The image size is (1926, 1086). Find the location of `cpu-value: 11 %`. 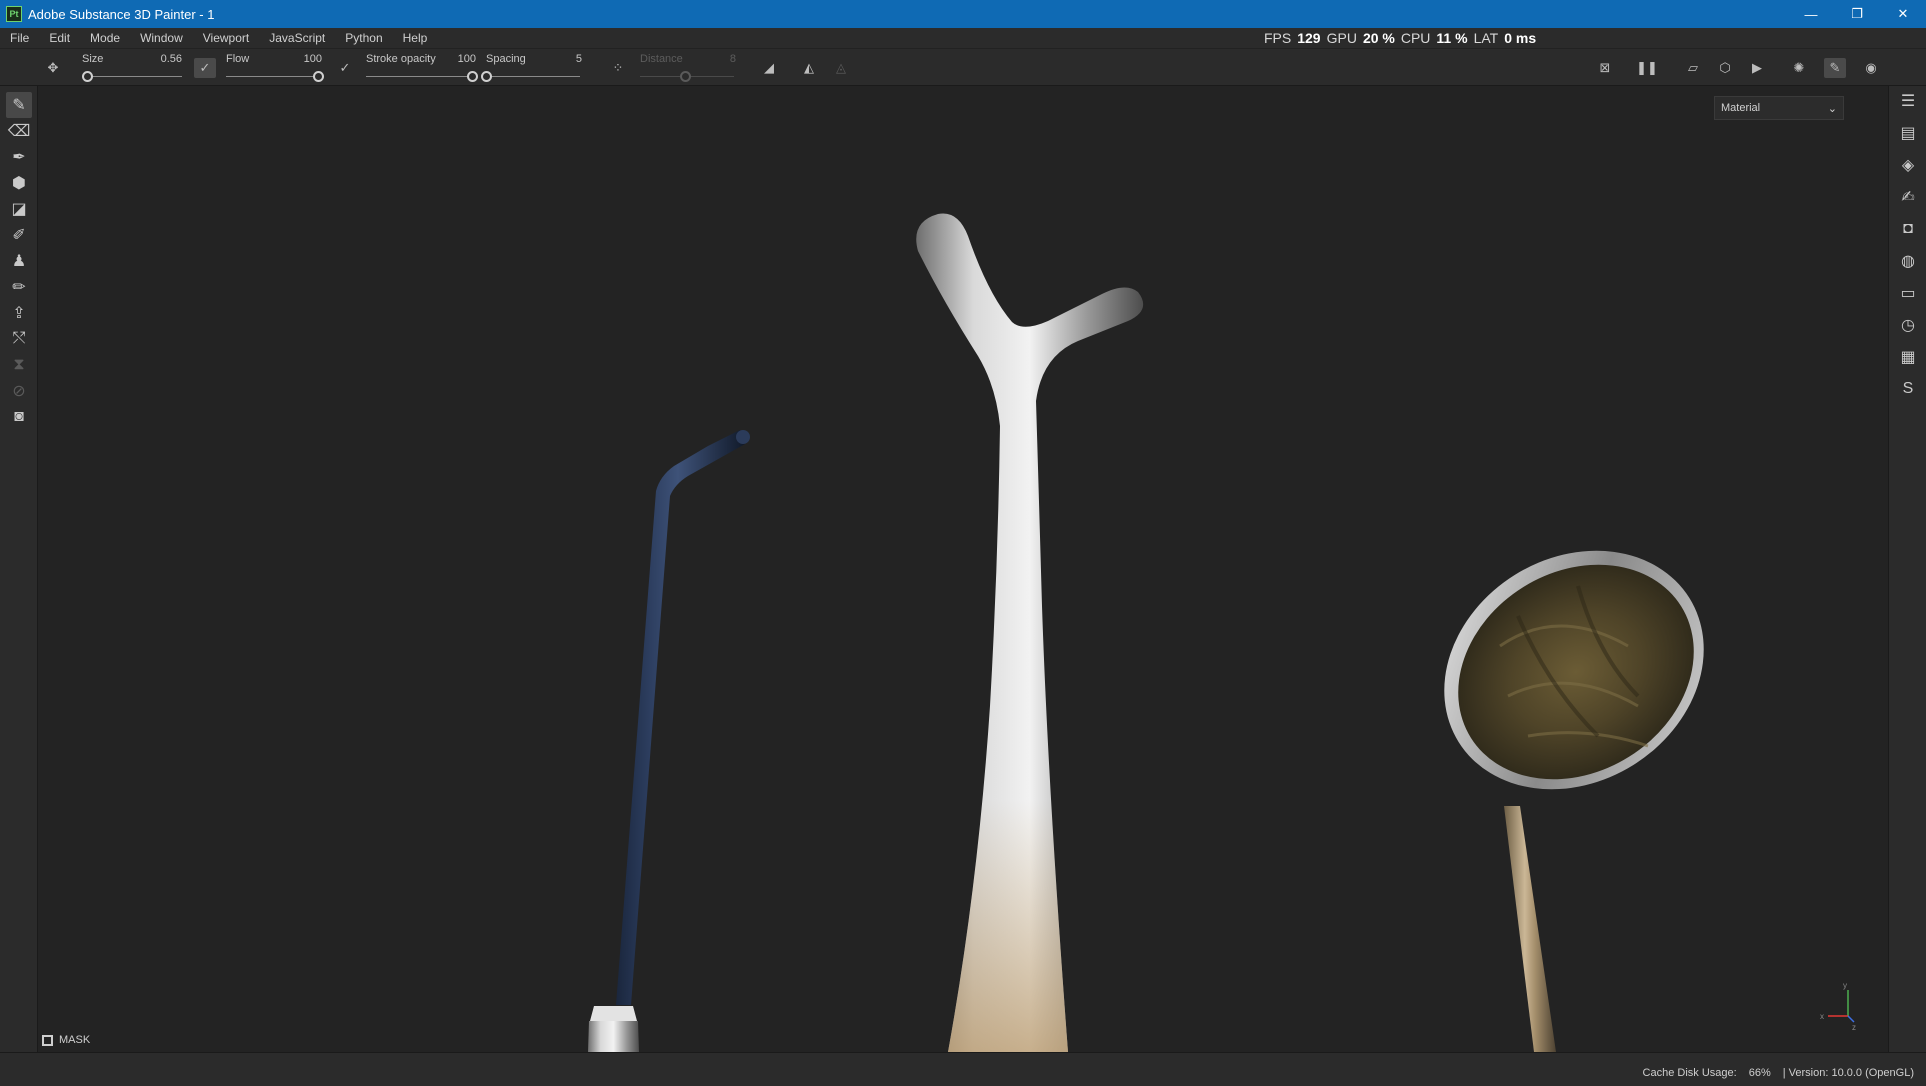

cpu-value: 11 % is located at coordinates (1452, 38).